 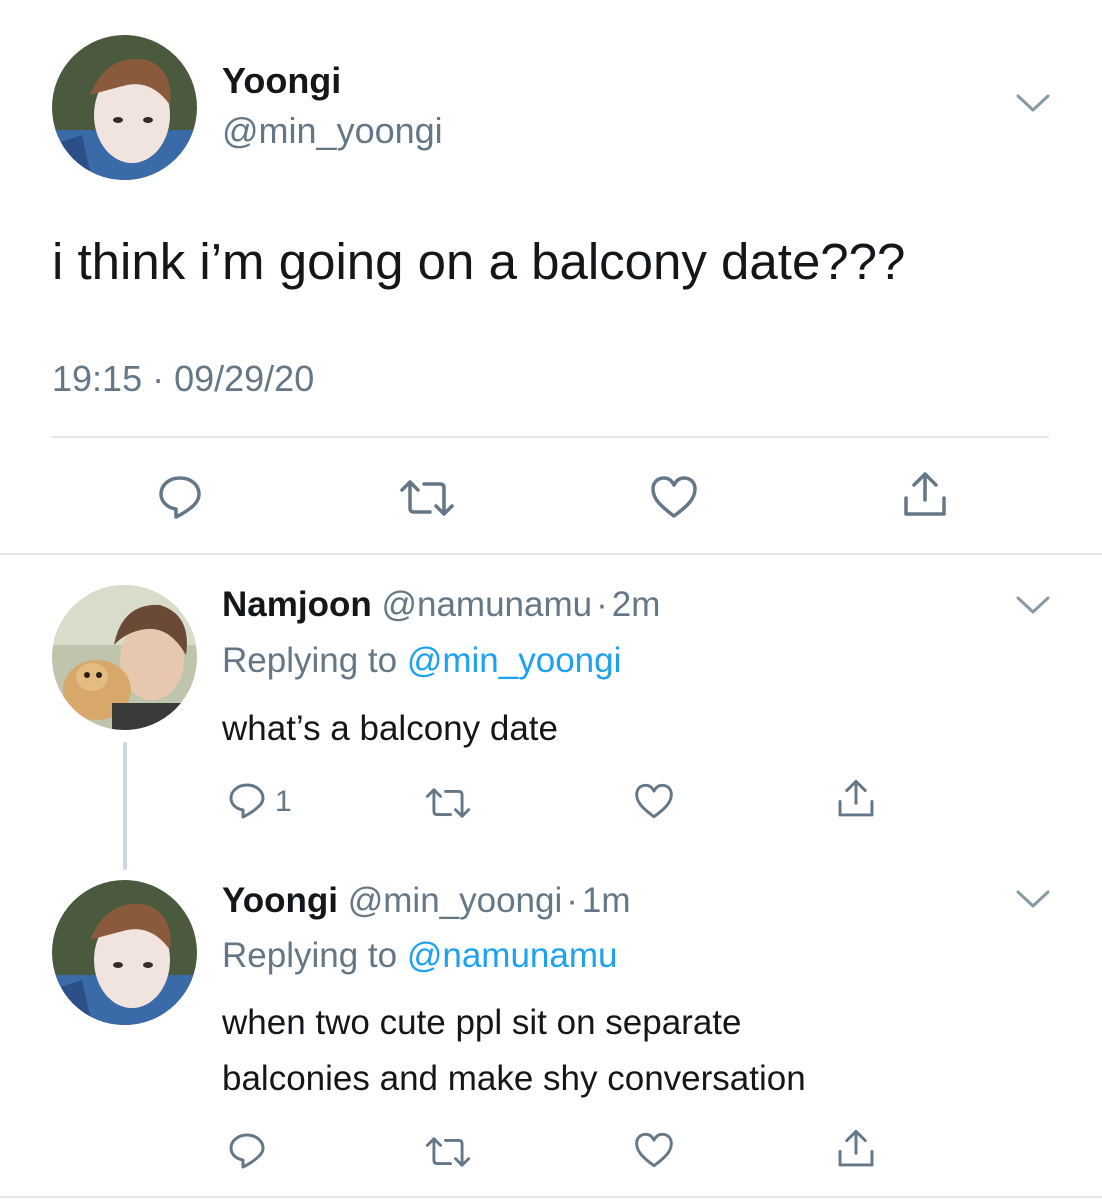 I want to click on thread-line, so click(x=125, y=806).